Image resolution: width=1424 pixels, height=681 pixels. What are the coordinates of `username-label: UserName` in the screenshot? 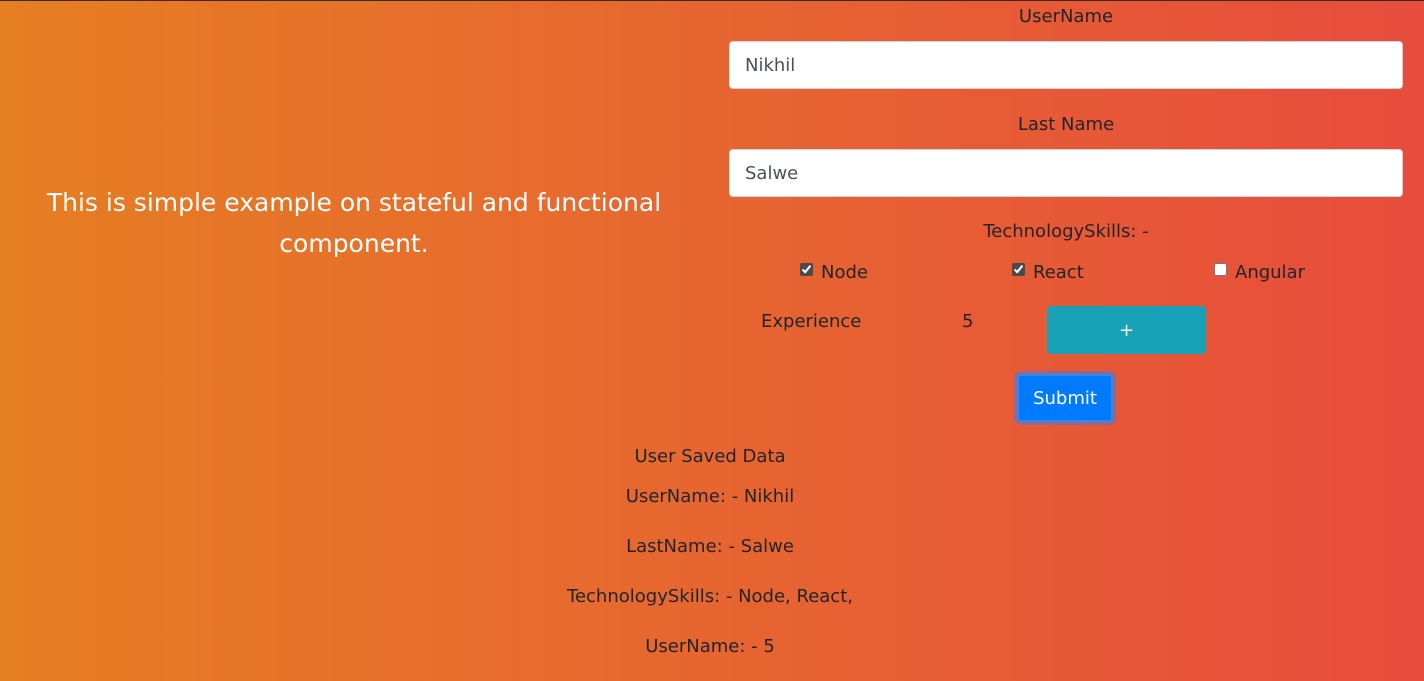 It's located at (1066, 16).